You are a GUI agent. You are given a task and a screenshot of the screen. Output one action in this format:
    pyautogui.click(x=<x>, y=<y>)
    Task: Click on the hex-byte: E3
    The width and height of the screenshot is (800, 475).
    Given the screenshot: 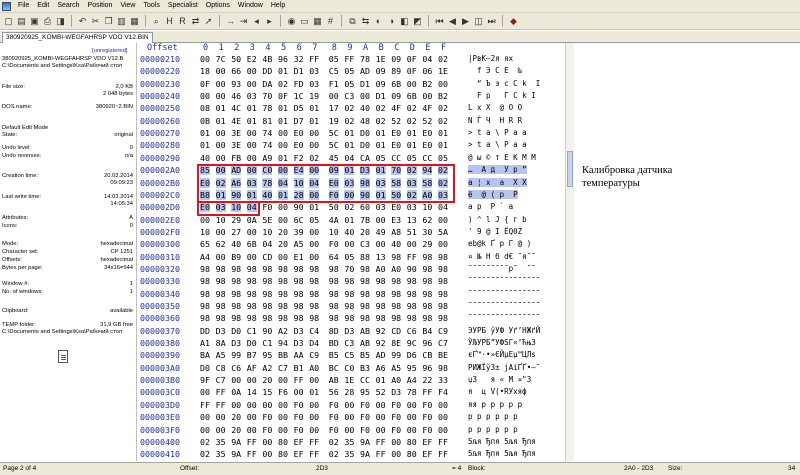 What is the action you would take?
    pyautogui.click(x=396, y=220)
    